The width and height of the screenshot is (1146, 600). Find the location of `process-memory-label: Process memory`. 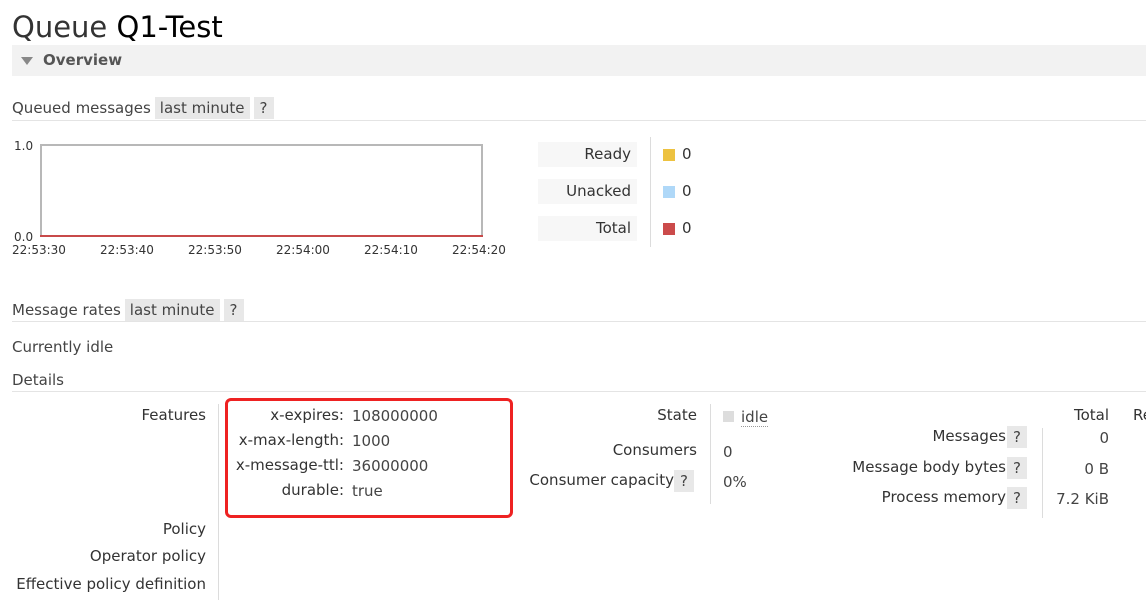

process-memory-label: Process memory is located at coordinates (943, 497).